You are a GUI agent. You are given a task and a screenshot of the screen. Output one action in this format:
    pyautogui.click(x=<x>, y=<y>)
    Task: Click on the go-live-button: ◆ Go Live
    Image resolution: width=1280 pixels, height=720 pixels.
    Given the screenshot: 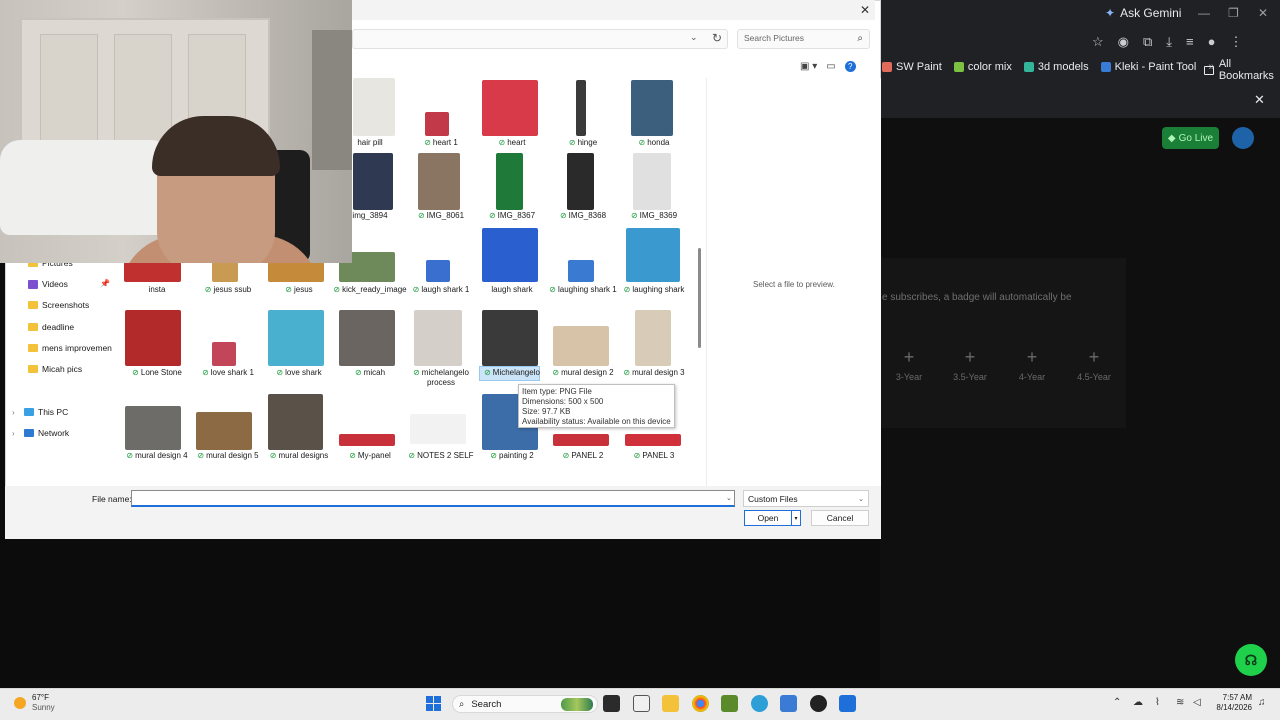 What is the action you would take?
    pyautogui.click(x=1190, y=138)
    